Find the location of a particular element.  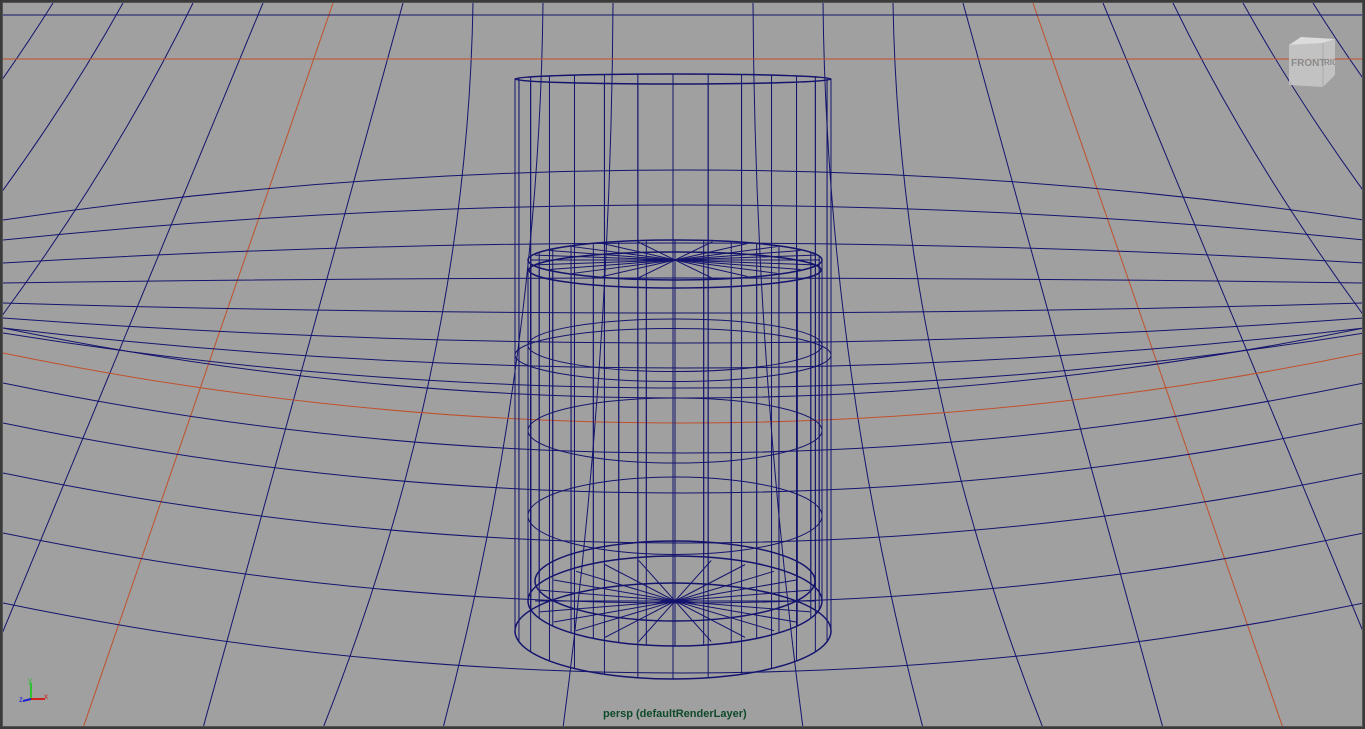

y-axis-label: y is located at coordinates (30, 680).